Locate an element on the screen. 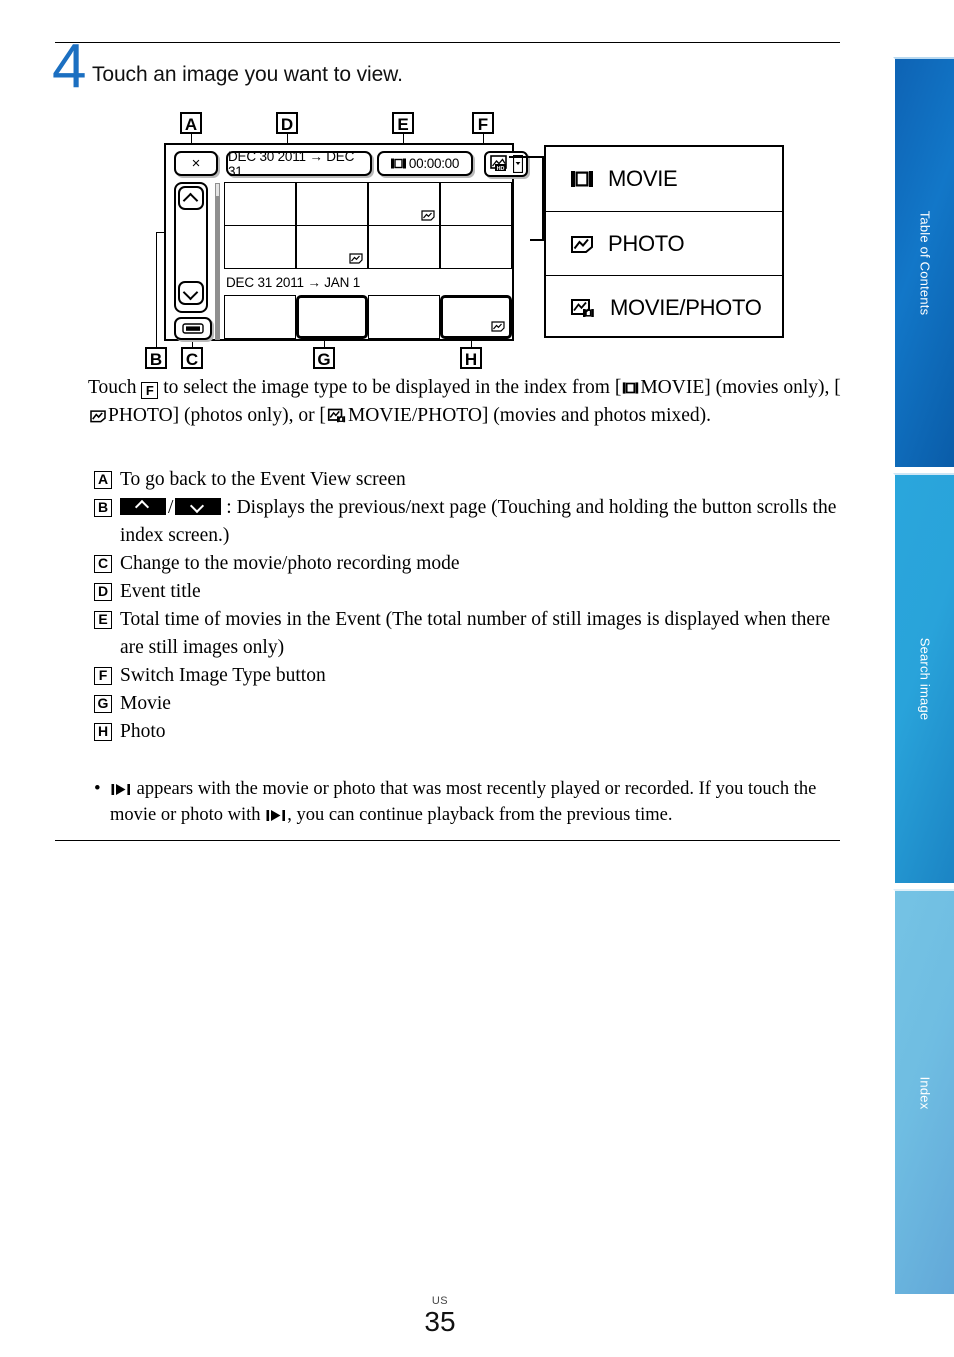 This screenshot has height=1357, width=954. menu-item-movie-photo: MOVIE/PHOTO is located at coordinates (664, 307).